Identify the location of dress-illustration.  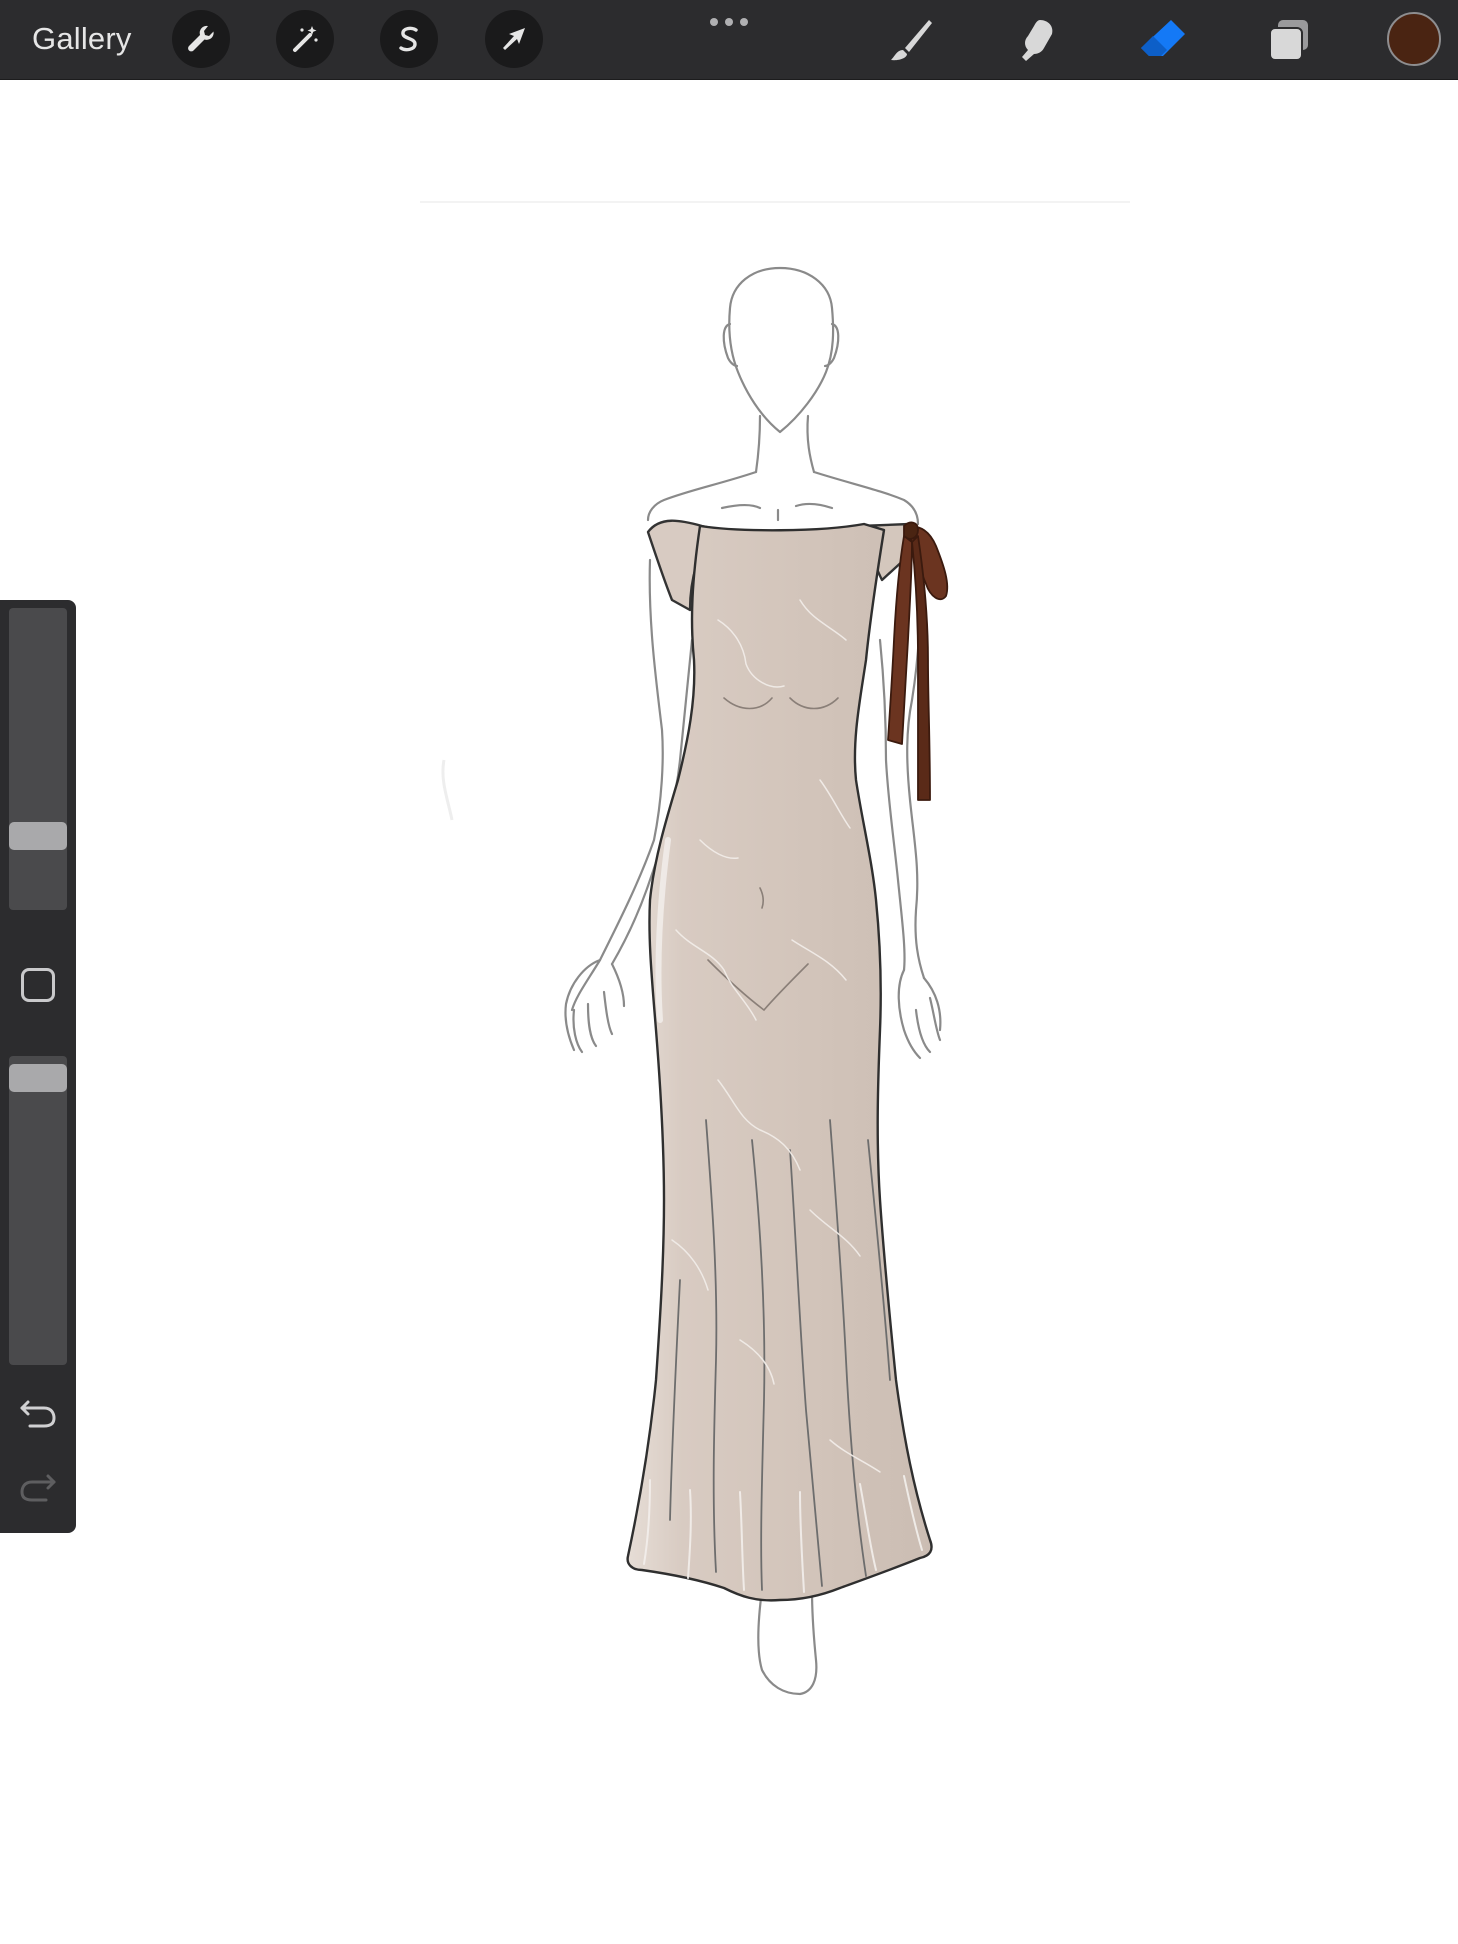
(779, 1060).